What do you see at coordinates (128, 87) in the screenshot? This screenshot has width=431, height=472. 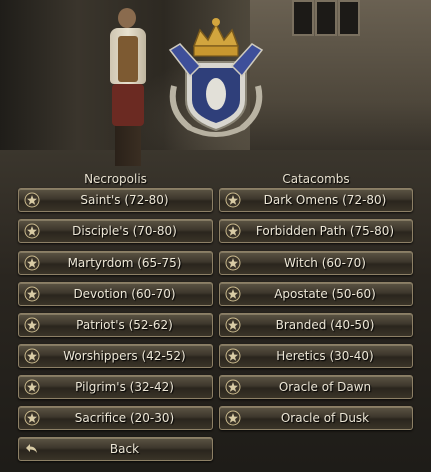 I see `npc-character` at bounding box center [128, 87].